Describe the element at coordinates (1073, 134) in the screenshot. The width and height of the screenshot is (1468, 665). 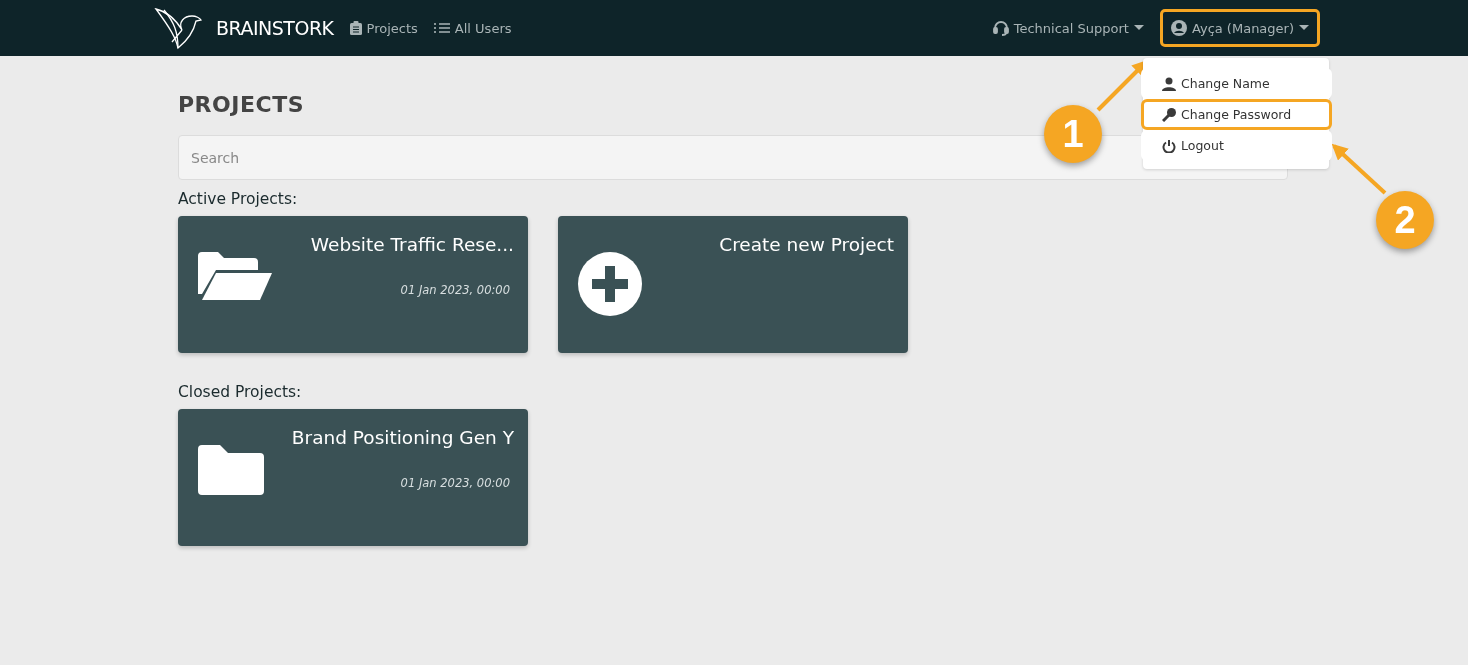
I see `step-number-badge: 1` at that location.